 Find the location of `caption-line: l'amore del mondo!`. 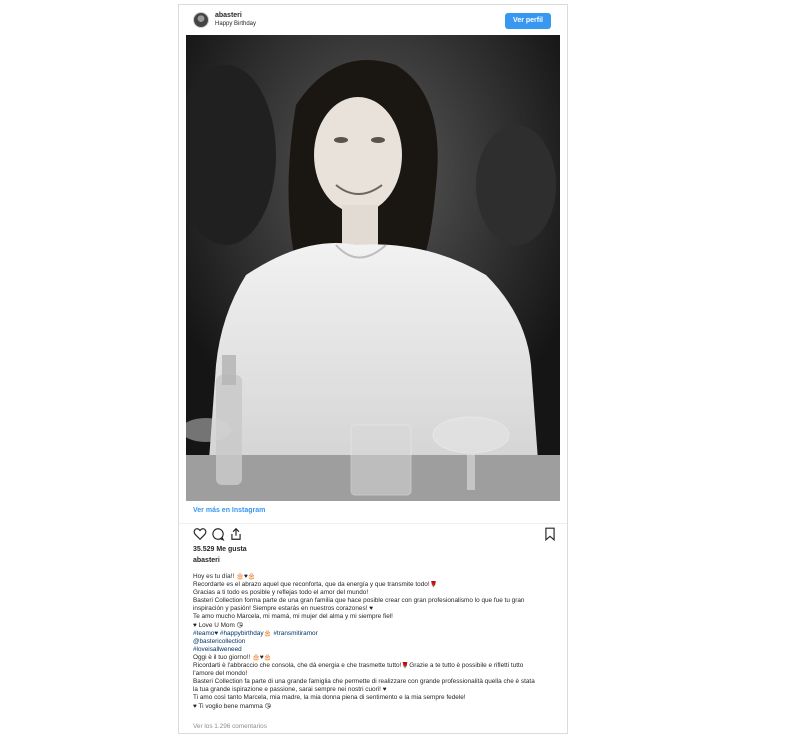

caption-line: l'amore del mondo! is located at coordinates (220, 674).